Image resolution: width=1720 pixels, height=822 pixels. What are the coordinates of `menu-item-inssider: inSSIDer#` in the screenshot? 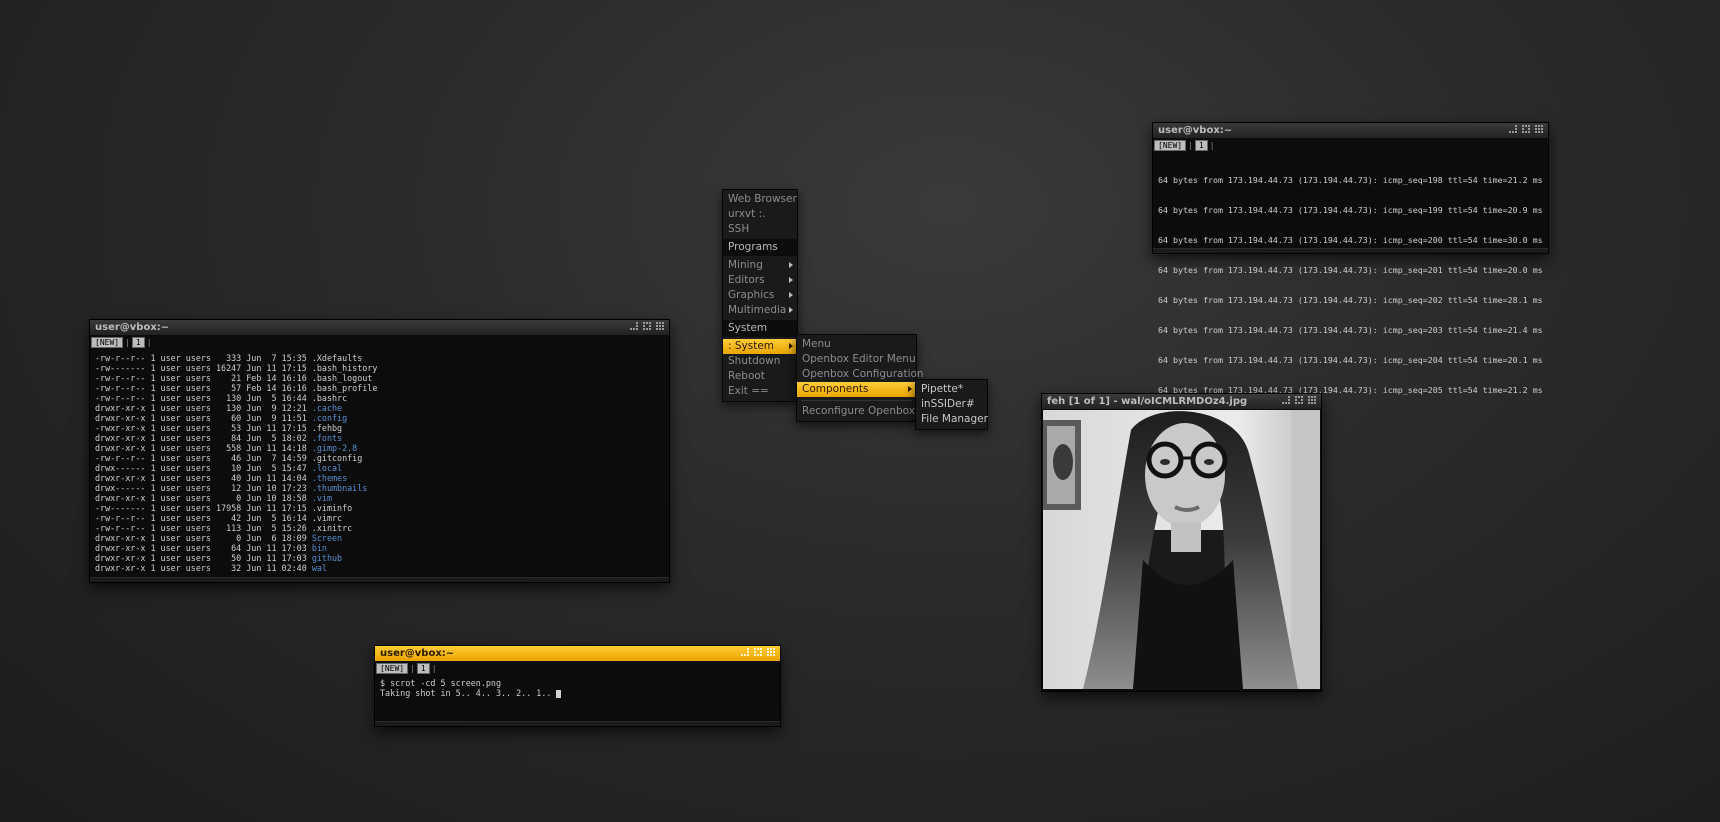 It's located at (951, 404).